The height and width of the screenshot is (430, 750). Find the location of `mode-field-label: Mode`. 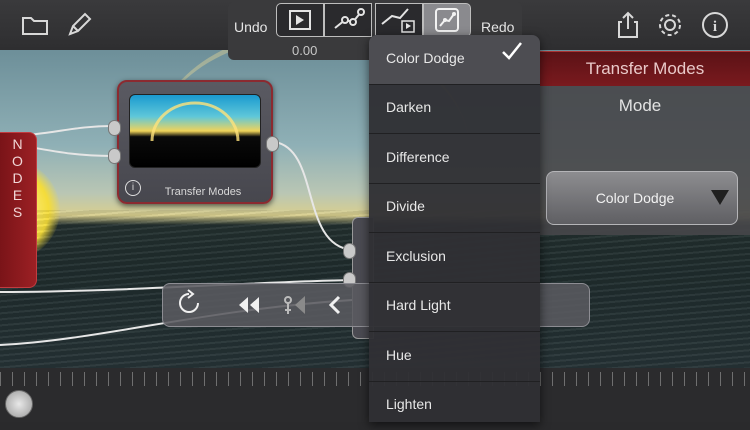

mode-field-label: Mode is located at coordinates (640, 105).